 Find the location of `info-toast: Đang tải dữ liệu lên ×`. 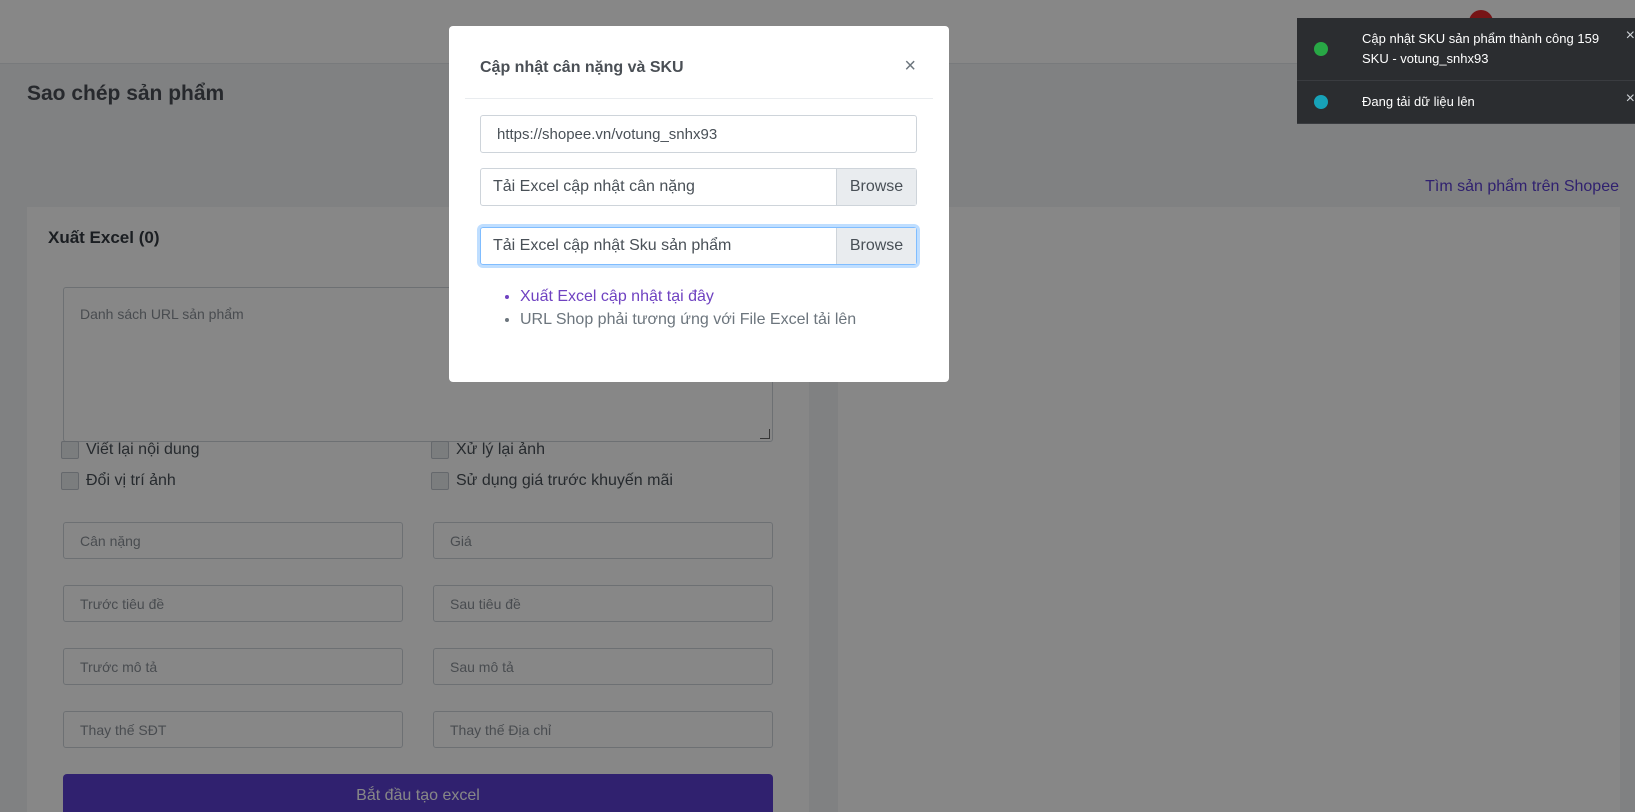

info-toast: Đang tải dữ liệu lên × is located at coordinates (1466, 102).